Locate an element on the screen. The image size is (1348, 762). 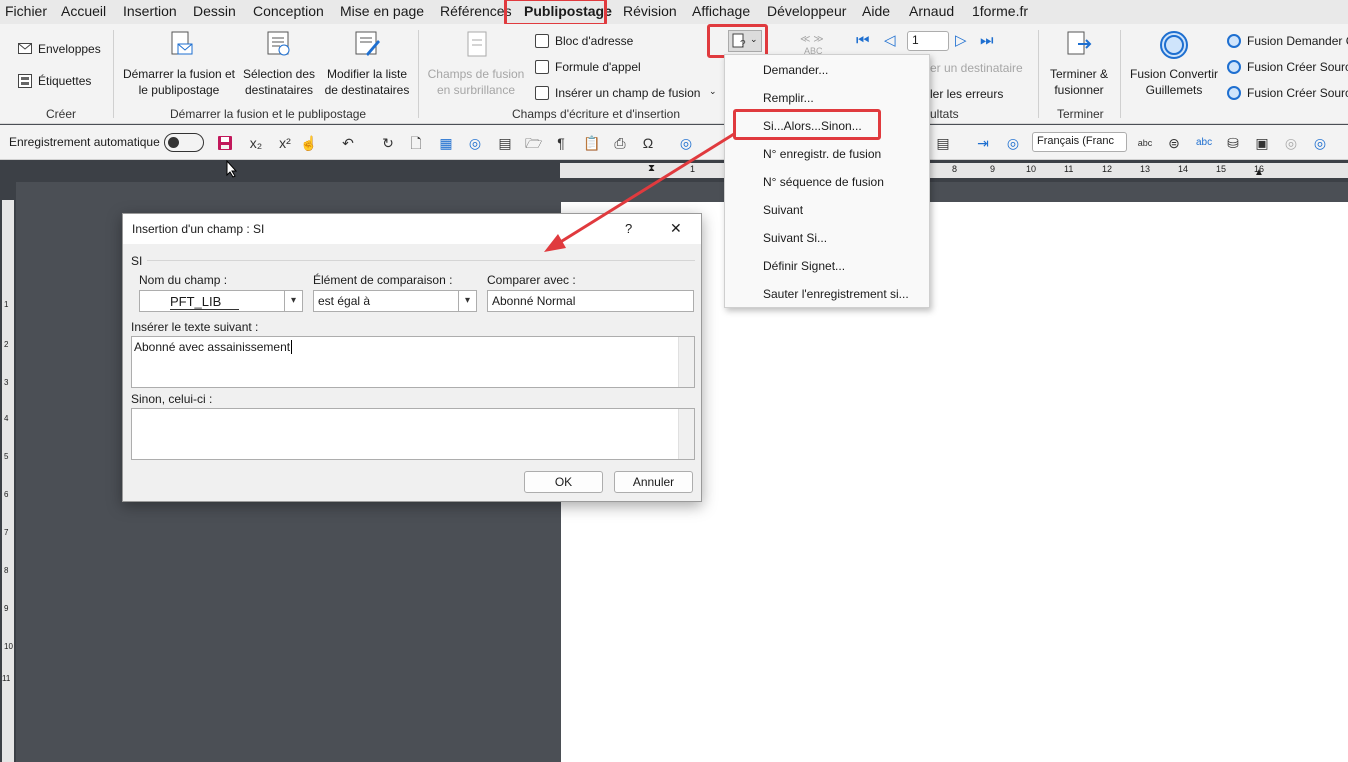
menu-affichage: Affichage is located at coordinates (721, 11).